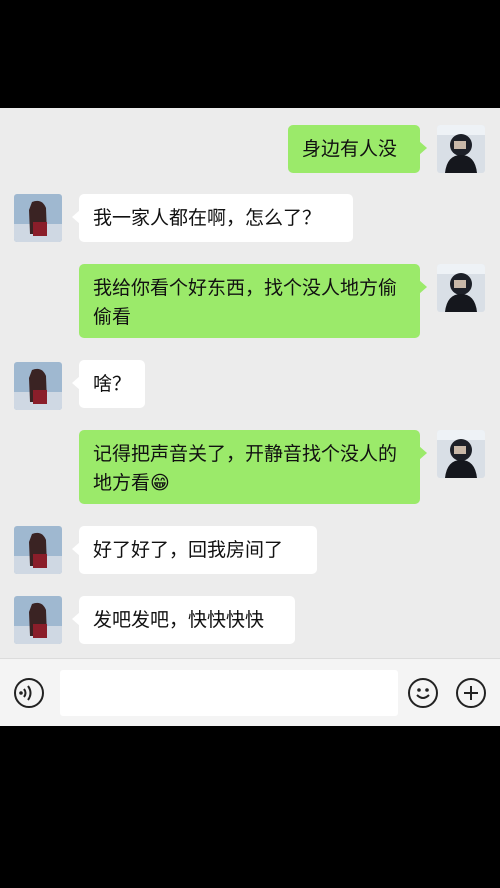 Image resolution: width=500 pixels, height=888 pixels. I want to click on message-bubble: 记得把声音关了，开静音找个没人的地方看😁, so click(253, 467).